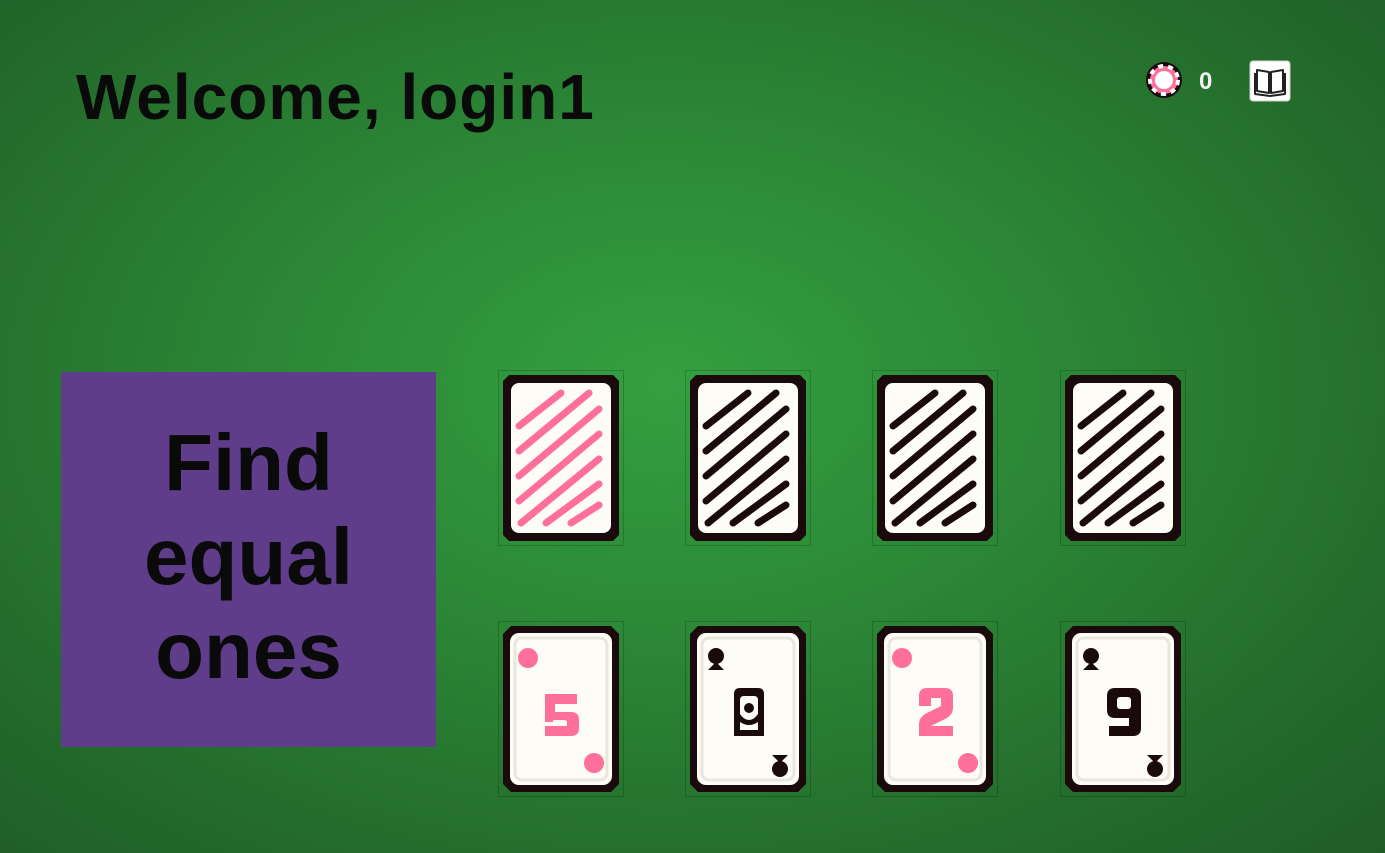 The image size is (1385, 853). What do you see at coordinates (1206, 81) in the screenshot?
I see `coin-count: 0` at bounding box center [1206, 81].